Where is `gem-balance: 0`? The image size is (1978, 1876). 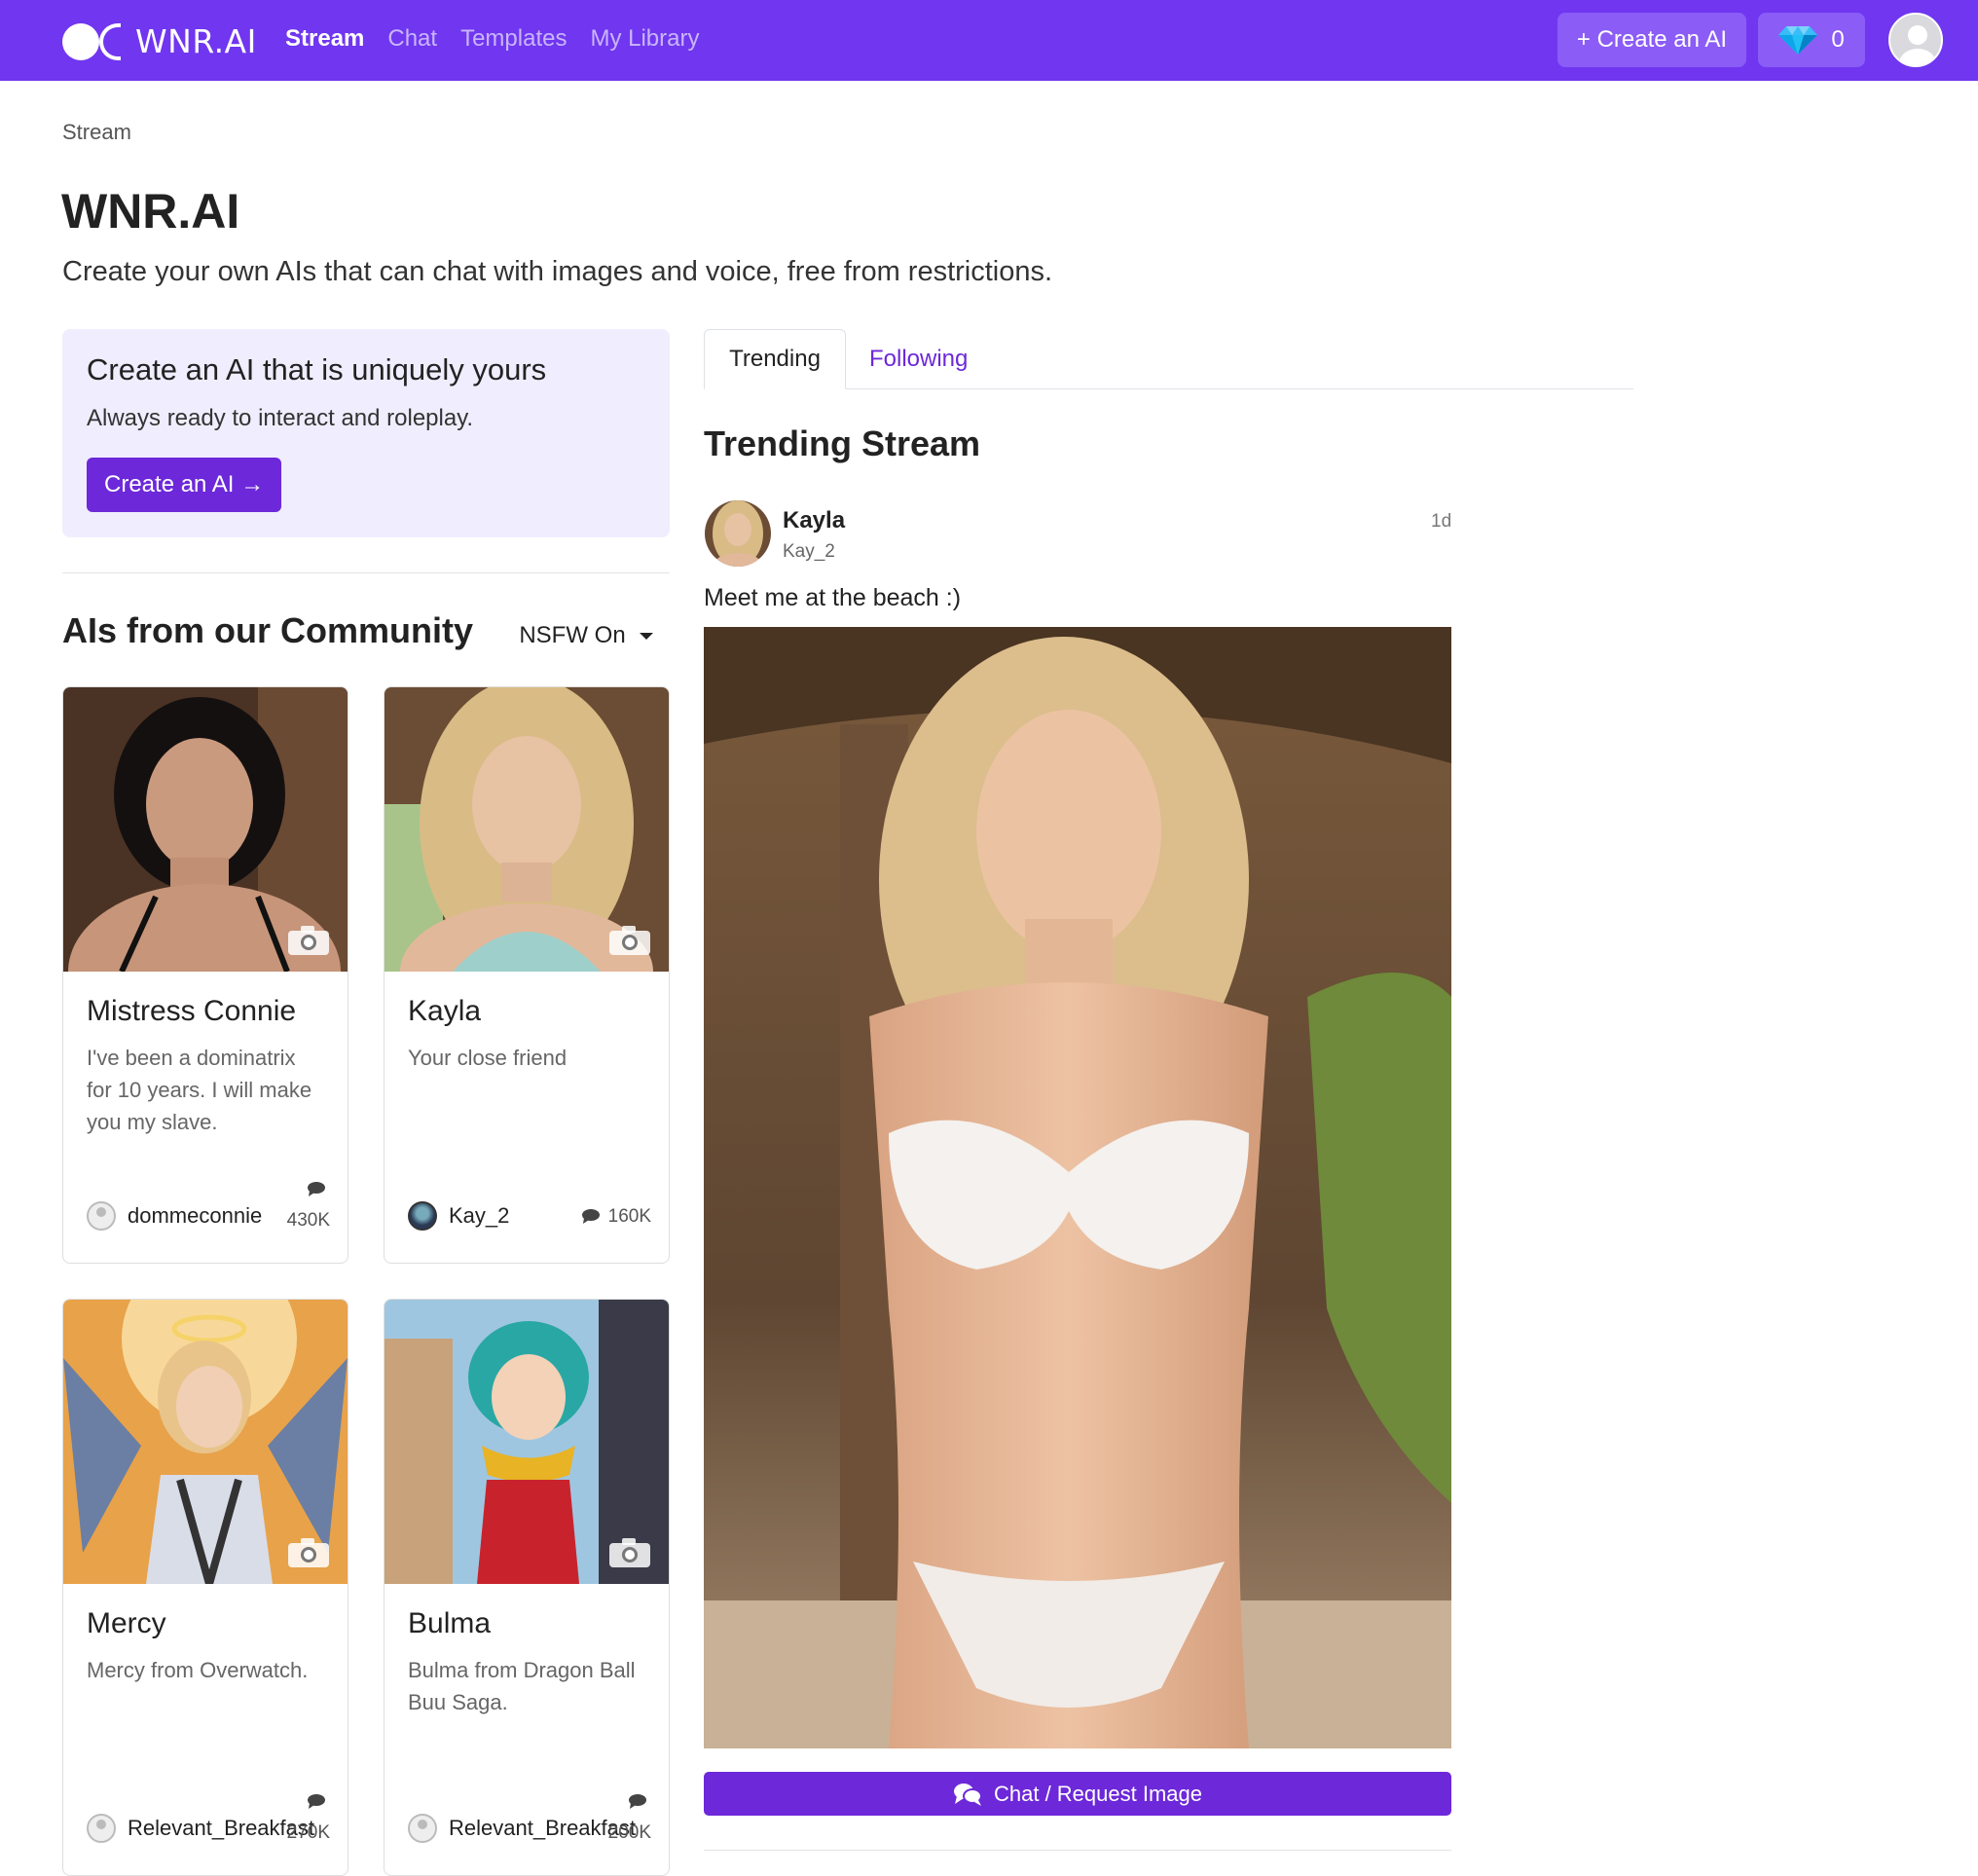 gem-balance: 0 is located at coordinates (1811, 40).